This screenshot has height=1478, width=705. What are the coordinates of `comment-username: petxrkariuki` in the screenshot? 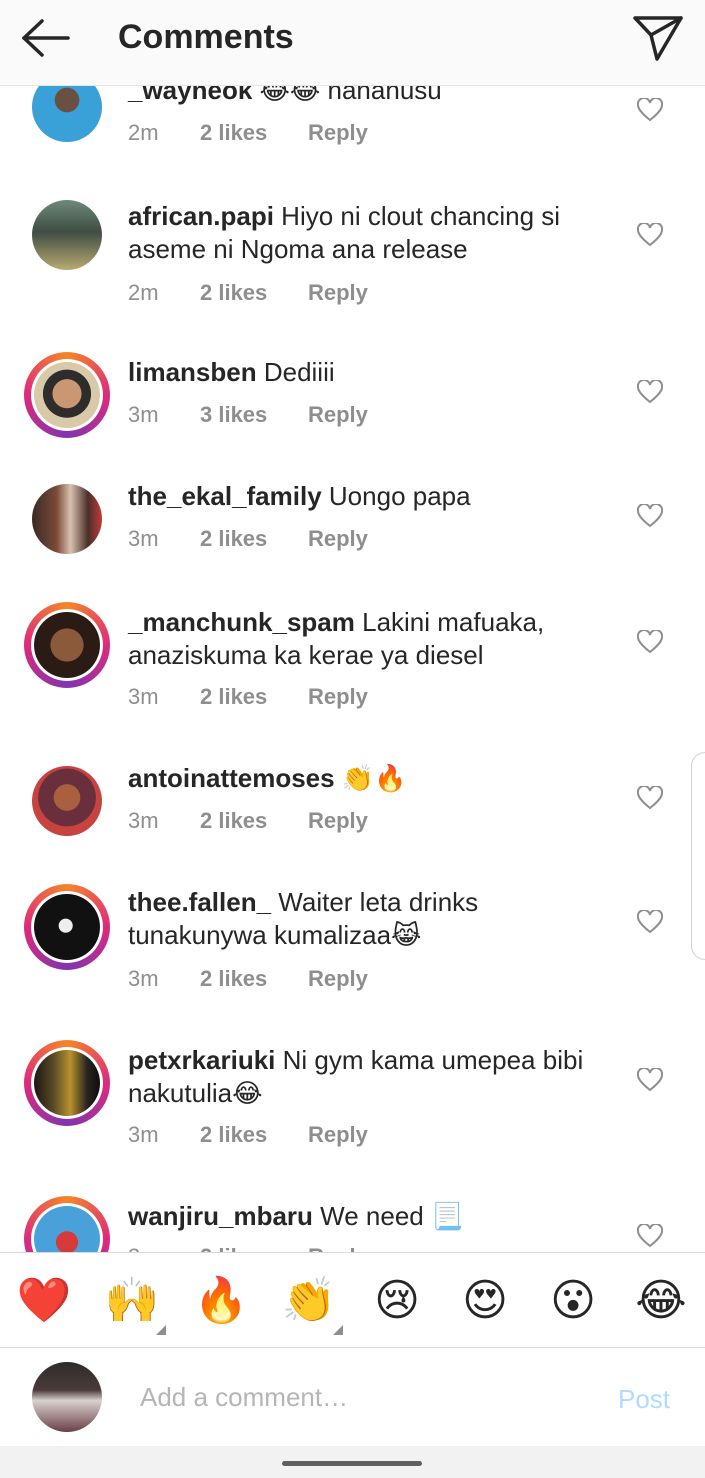 It's located at (201, 1060).